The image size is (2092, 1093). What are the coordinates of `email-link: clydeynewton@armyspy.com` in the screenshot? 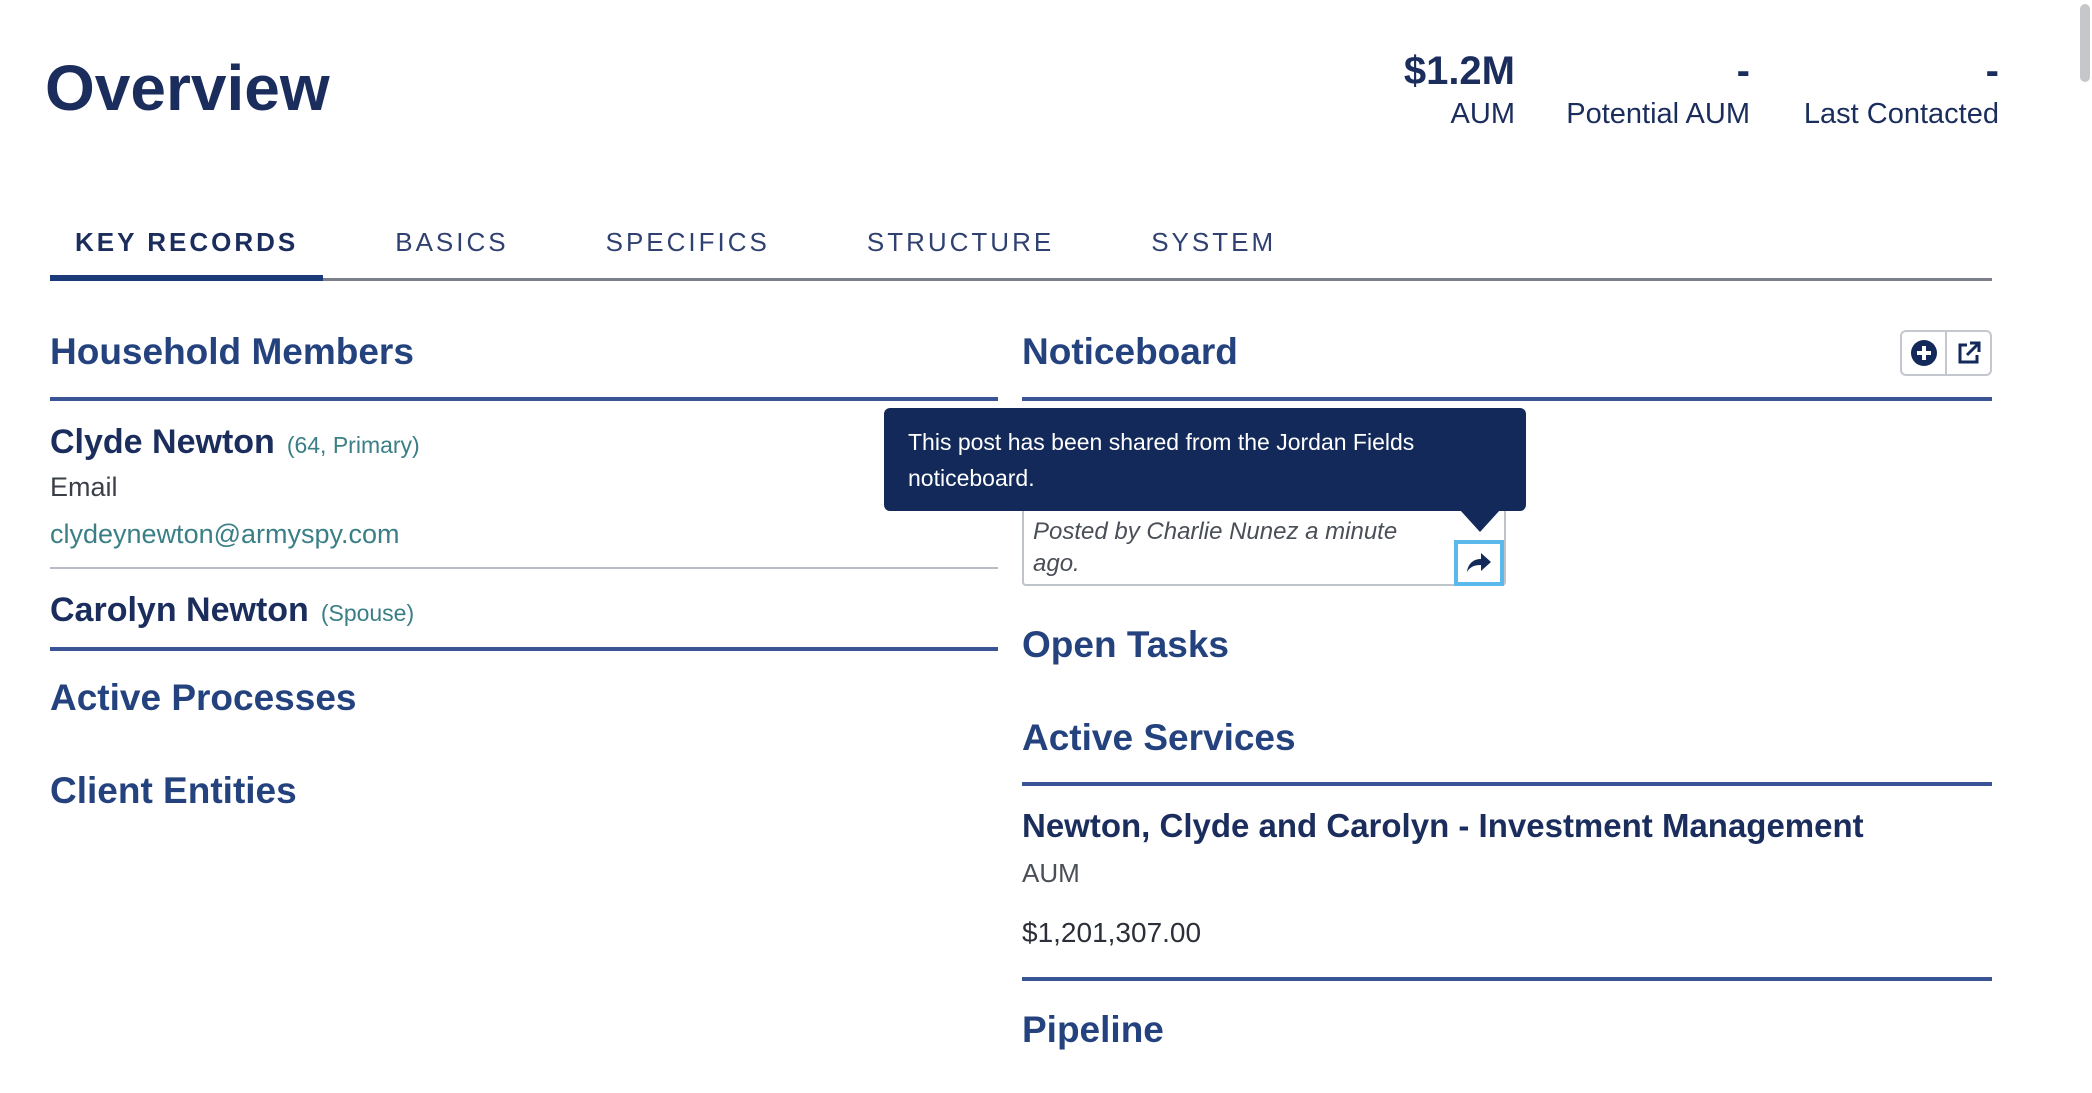 It's located at (225, 534).